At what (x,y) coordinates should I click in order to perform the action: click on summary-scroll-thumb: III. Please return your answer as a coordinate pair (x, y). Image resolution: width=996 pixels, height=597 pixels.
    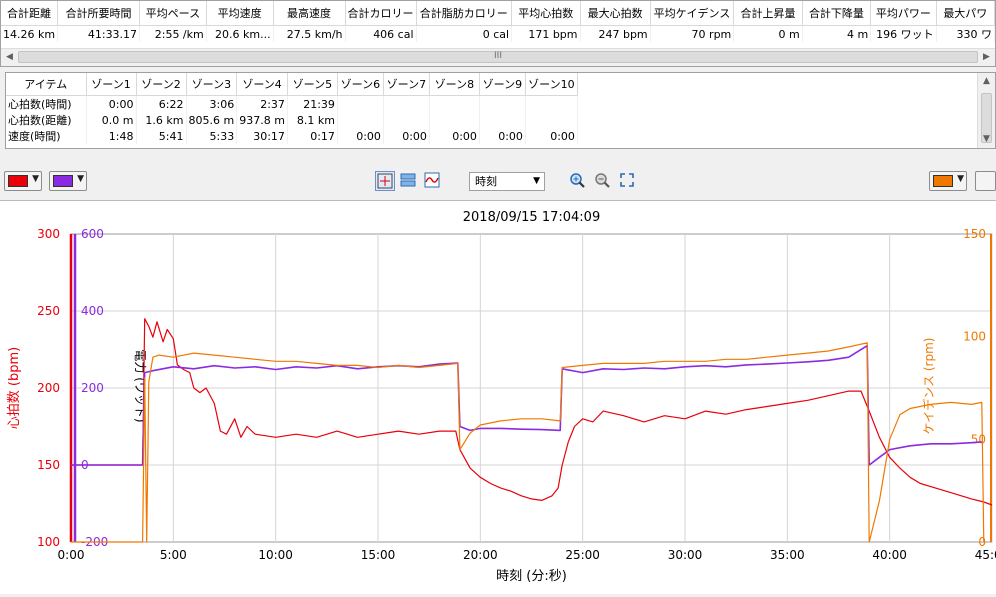
    Looking at the image, I should click on (498, 57).